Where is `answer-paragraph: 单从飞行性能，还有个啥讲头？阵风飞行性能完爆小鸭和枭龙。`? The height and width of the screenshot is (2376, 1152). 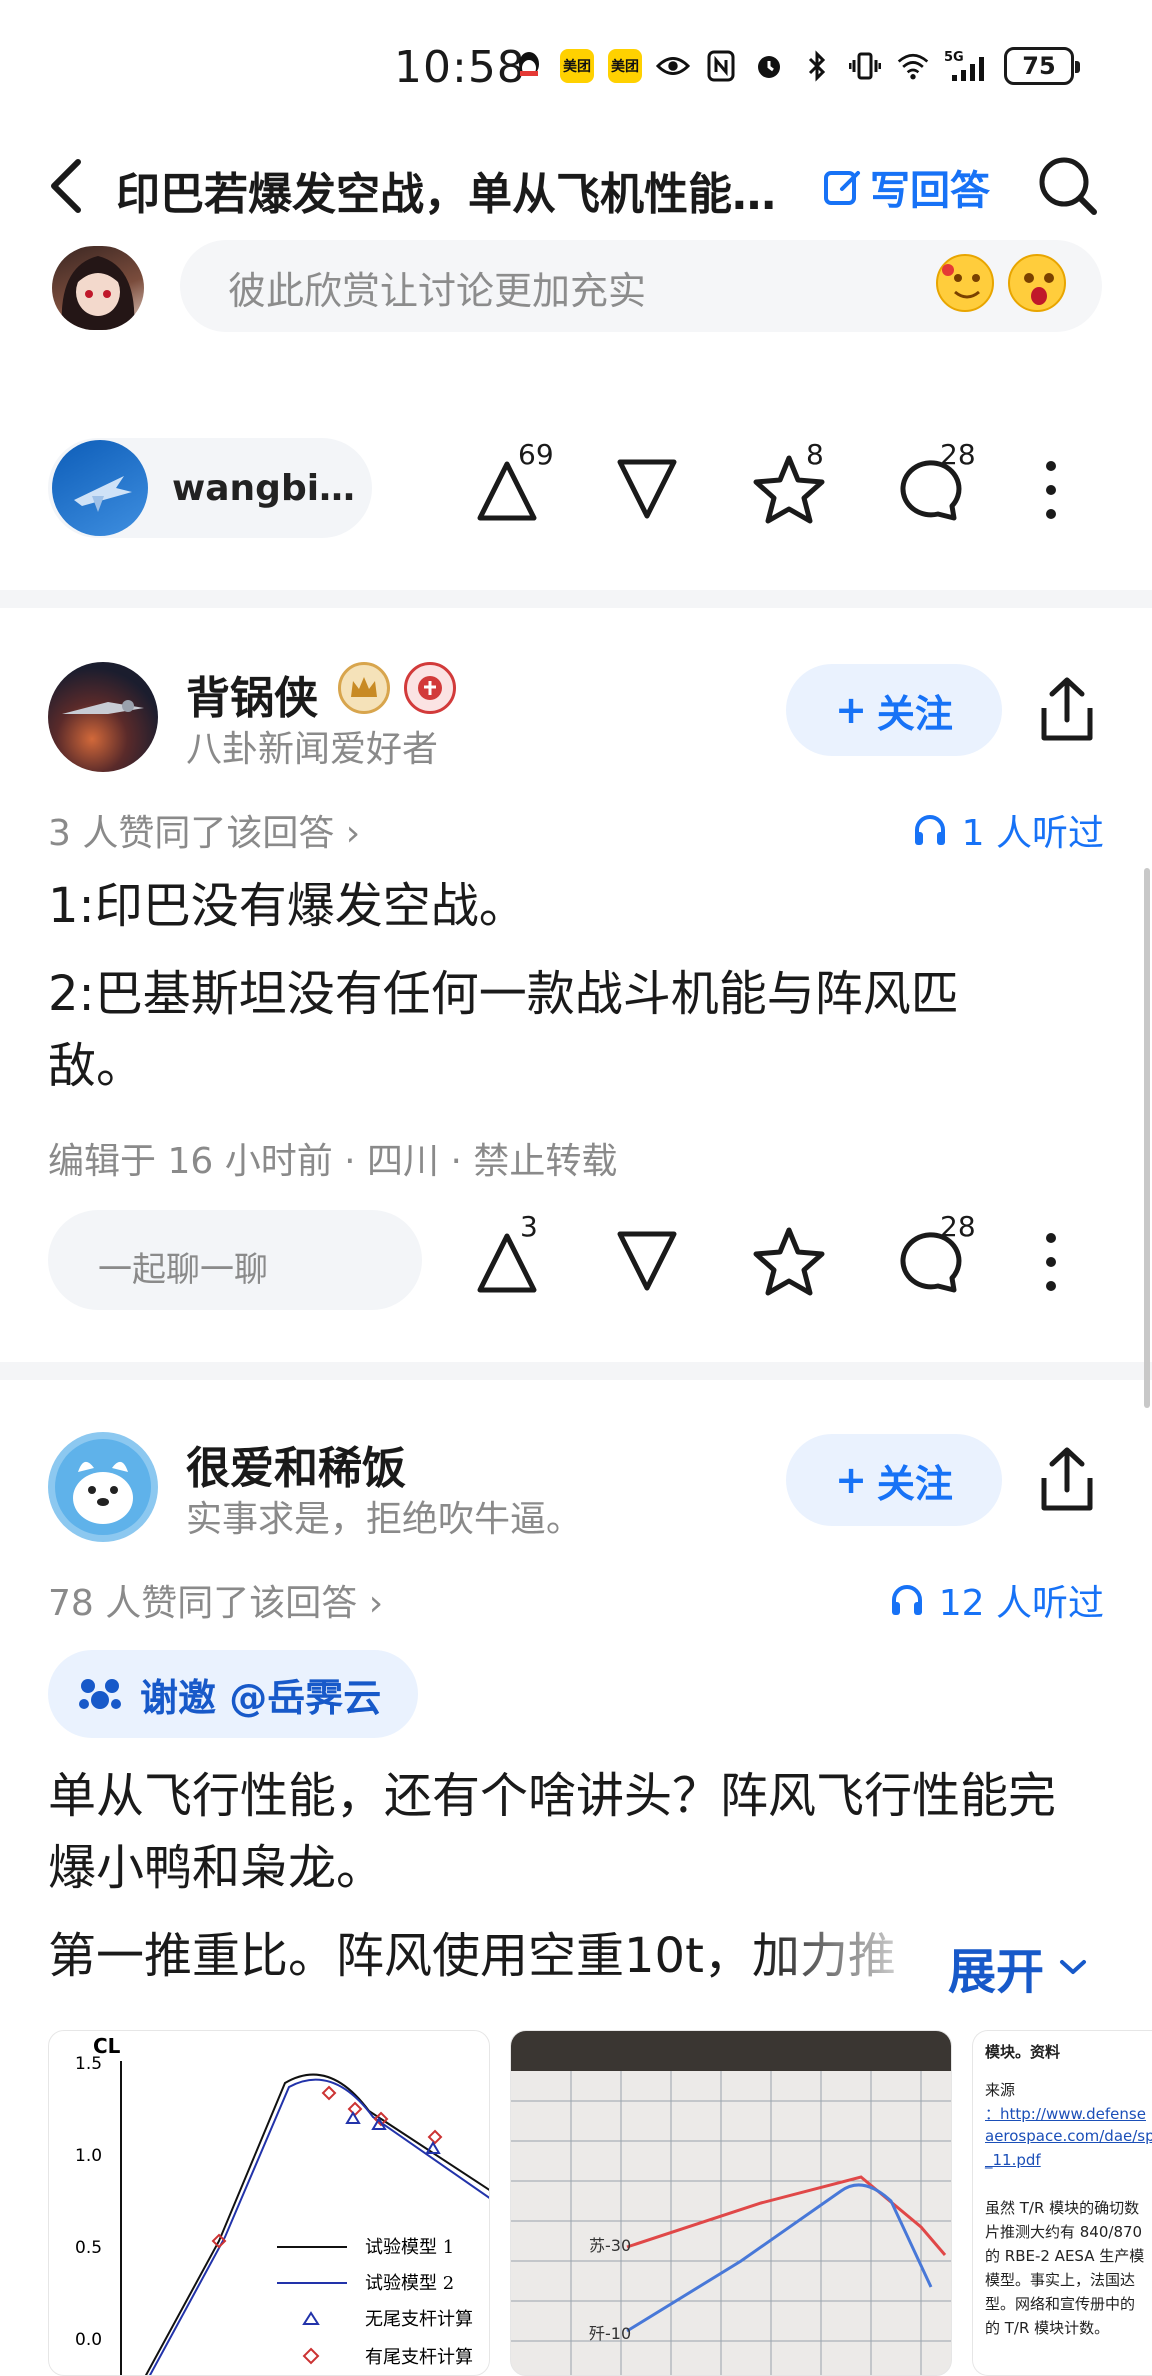 answer-paragraph: 单从飞行性能，还有个啥讲头？阵风飞行性能完爆小鸭和枭龙。 is located at coordinates (552, 1832).